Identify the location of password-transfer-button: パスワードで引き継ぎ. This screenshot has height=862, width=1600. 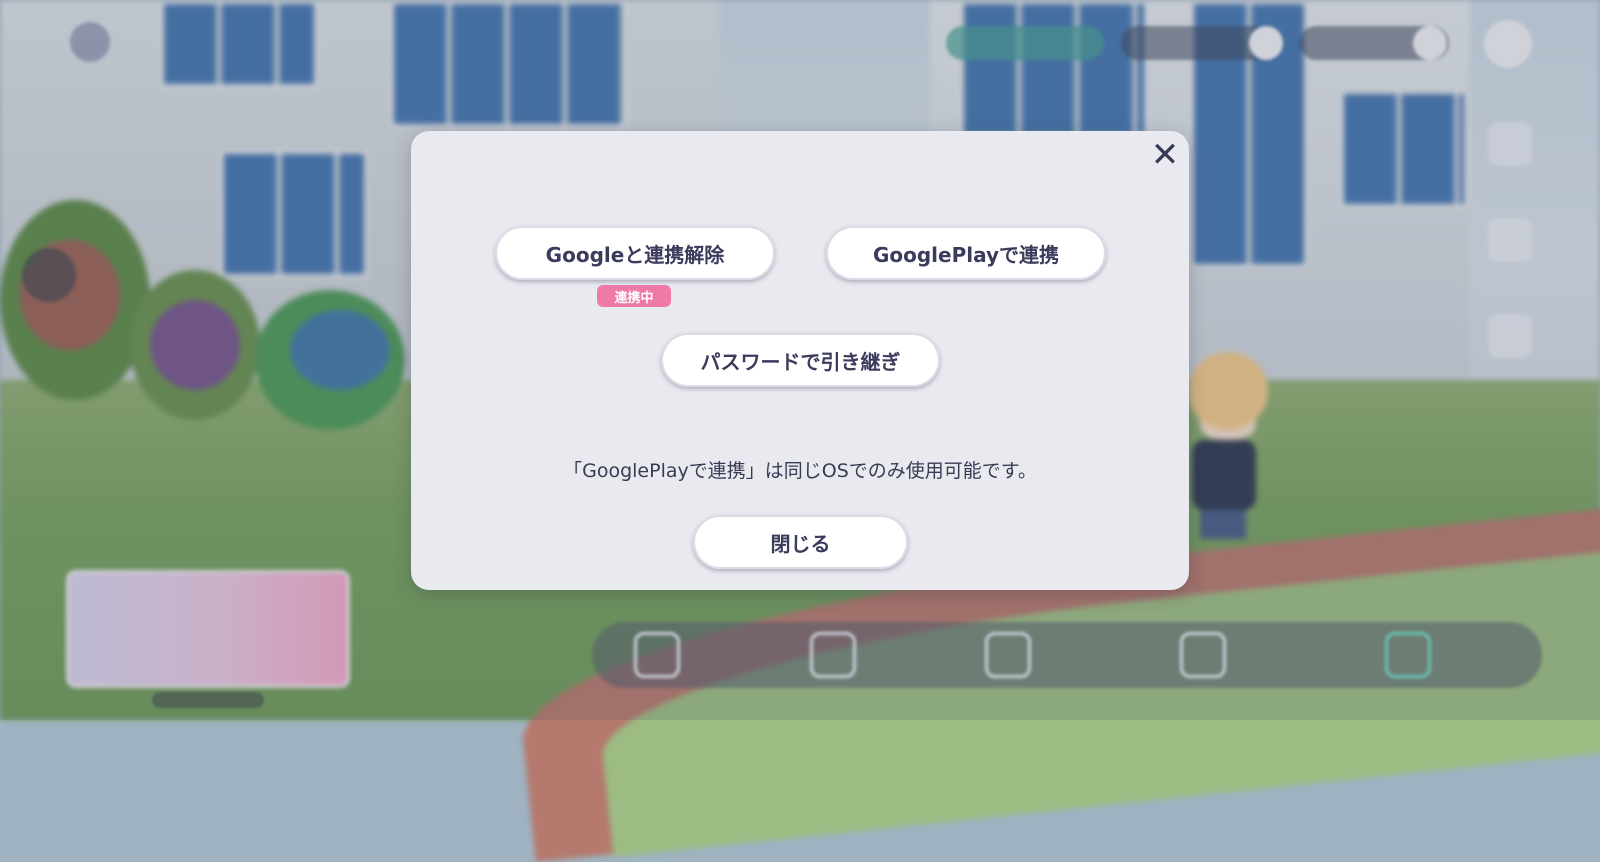
(800, 360).